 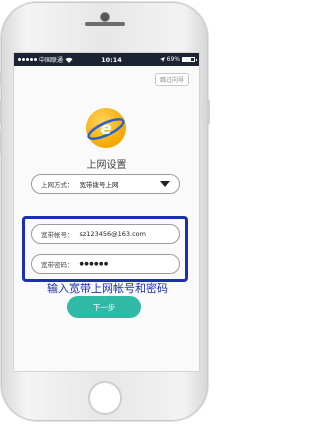 I want to click on earpiece-speaker, so click(x=105, y=24).